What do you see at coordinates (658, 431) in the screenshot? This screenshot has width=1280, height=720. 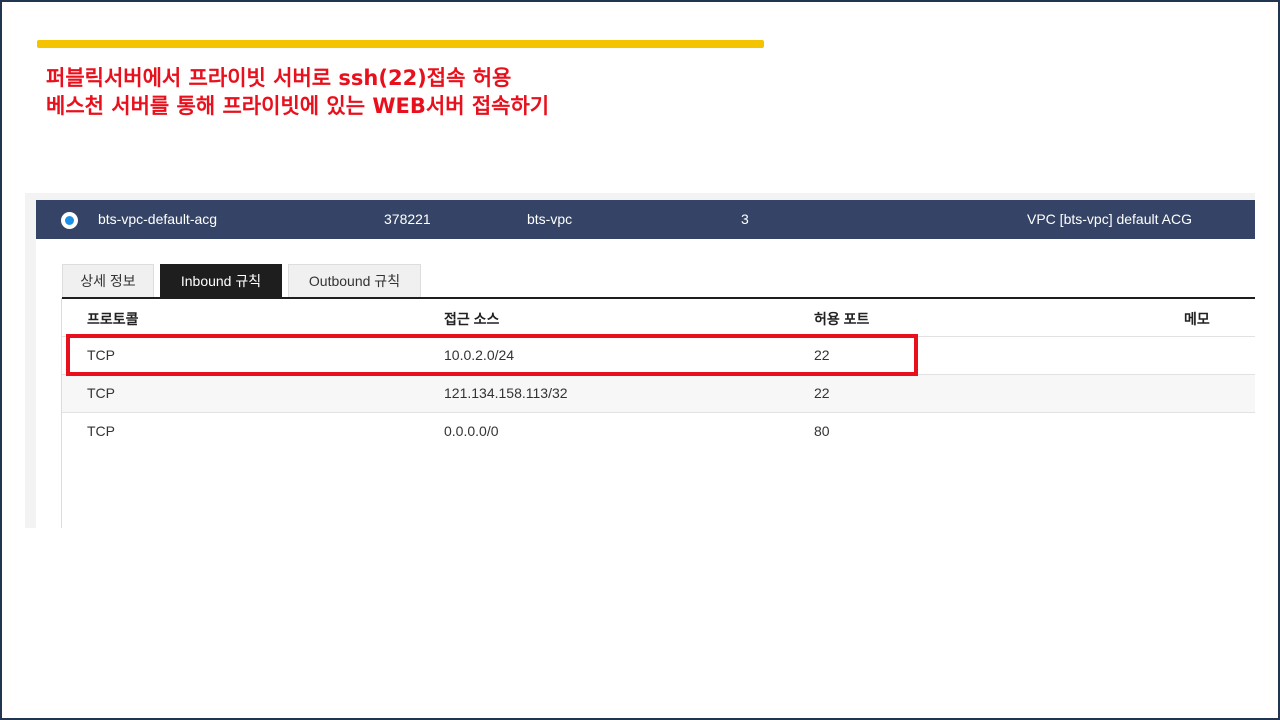 I see `table-row: TCP 0.0.0.0/0 80` at bounding box center [658, 431].